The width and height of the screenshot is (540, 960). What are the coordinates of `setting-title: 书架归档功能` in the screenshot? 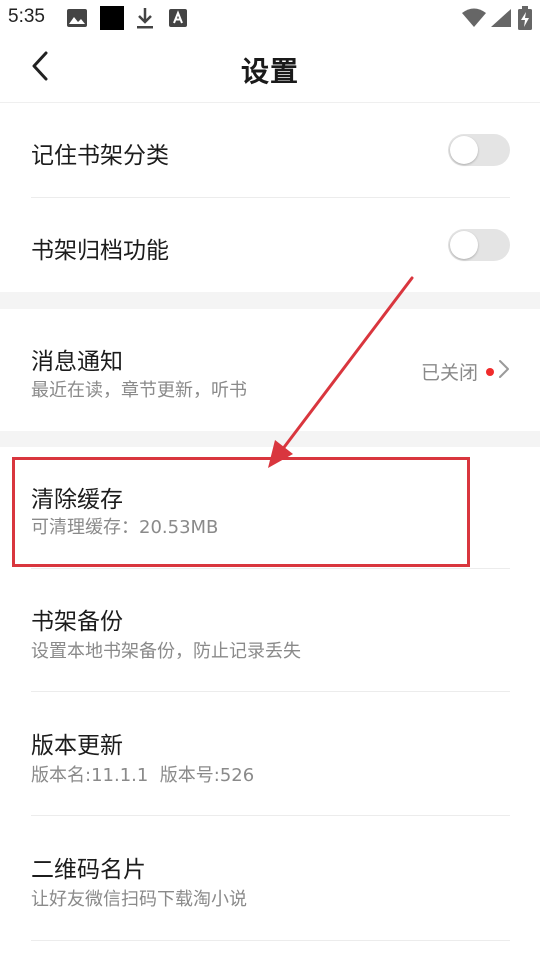 It's located at (100, 251).